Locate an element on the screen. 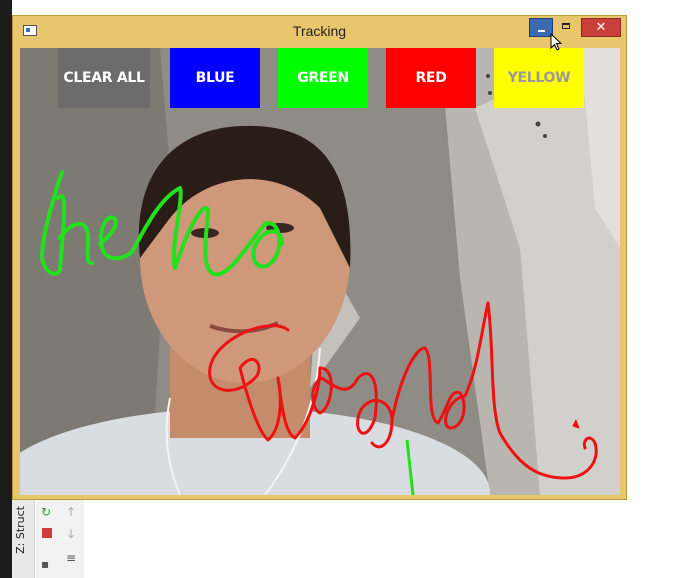 This screenshot has height=578, width=696. title-bar: Tracking ✕ is located at coordinates (319, 31).